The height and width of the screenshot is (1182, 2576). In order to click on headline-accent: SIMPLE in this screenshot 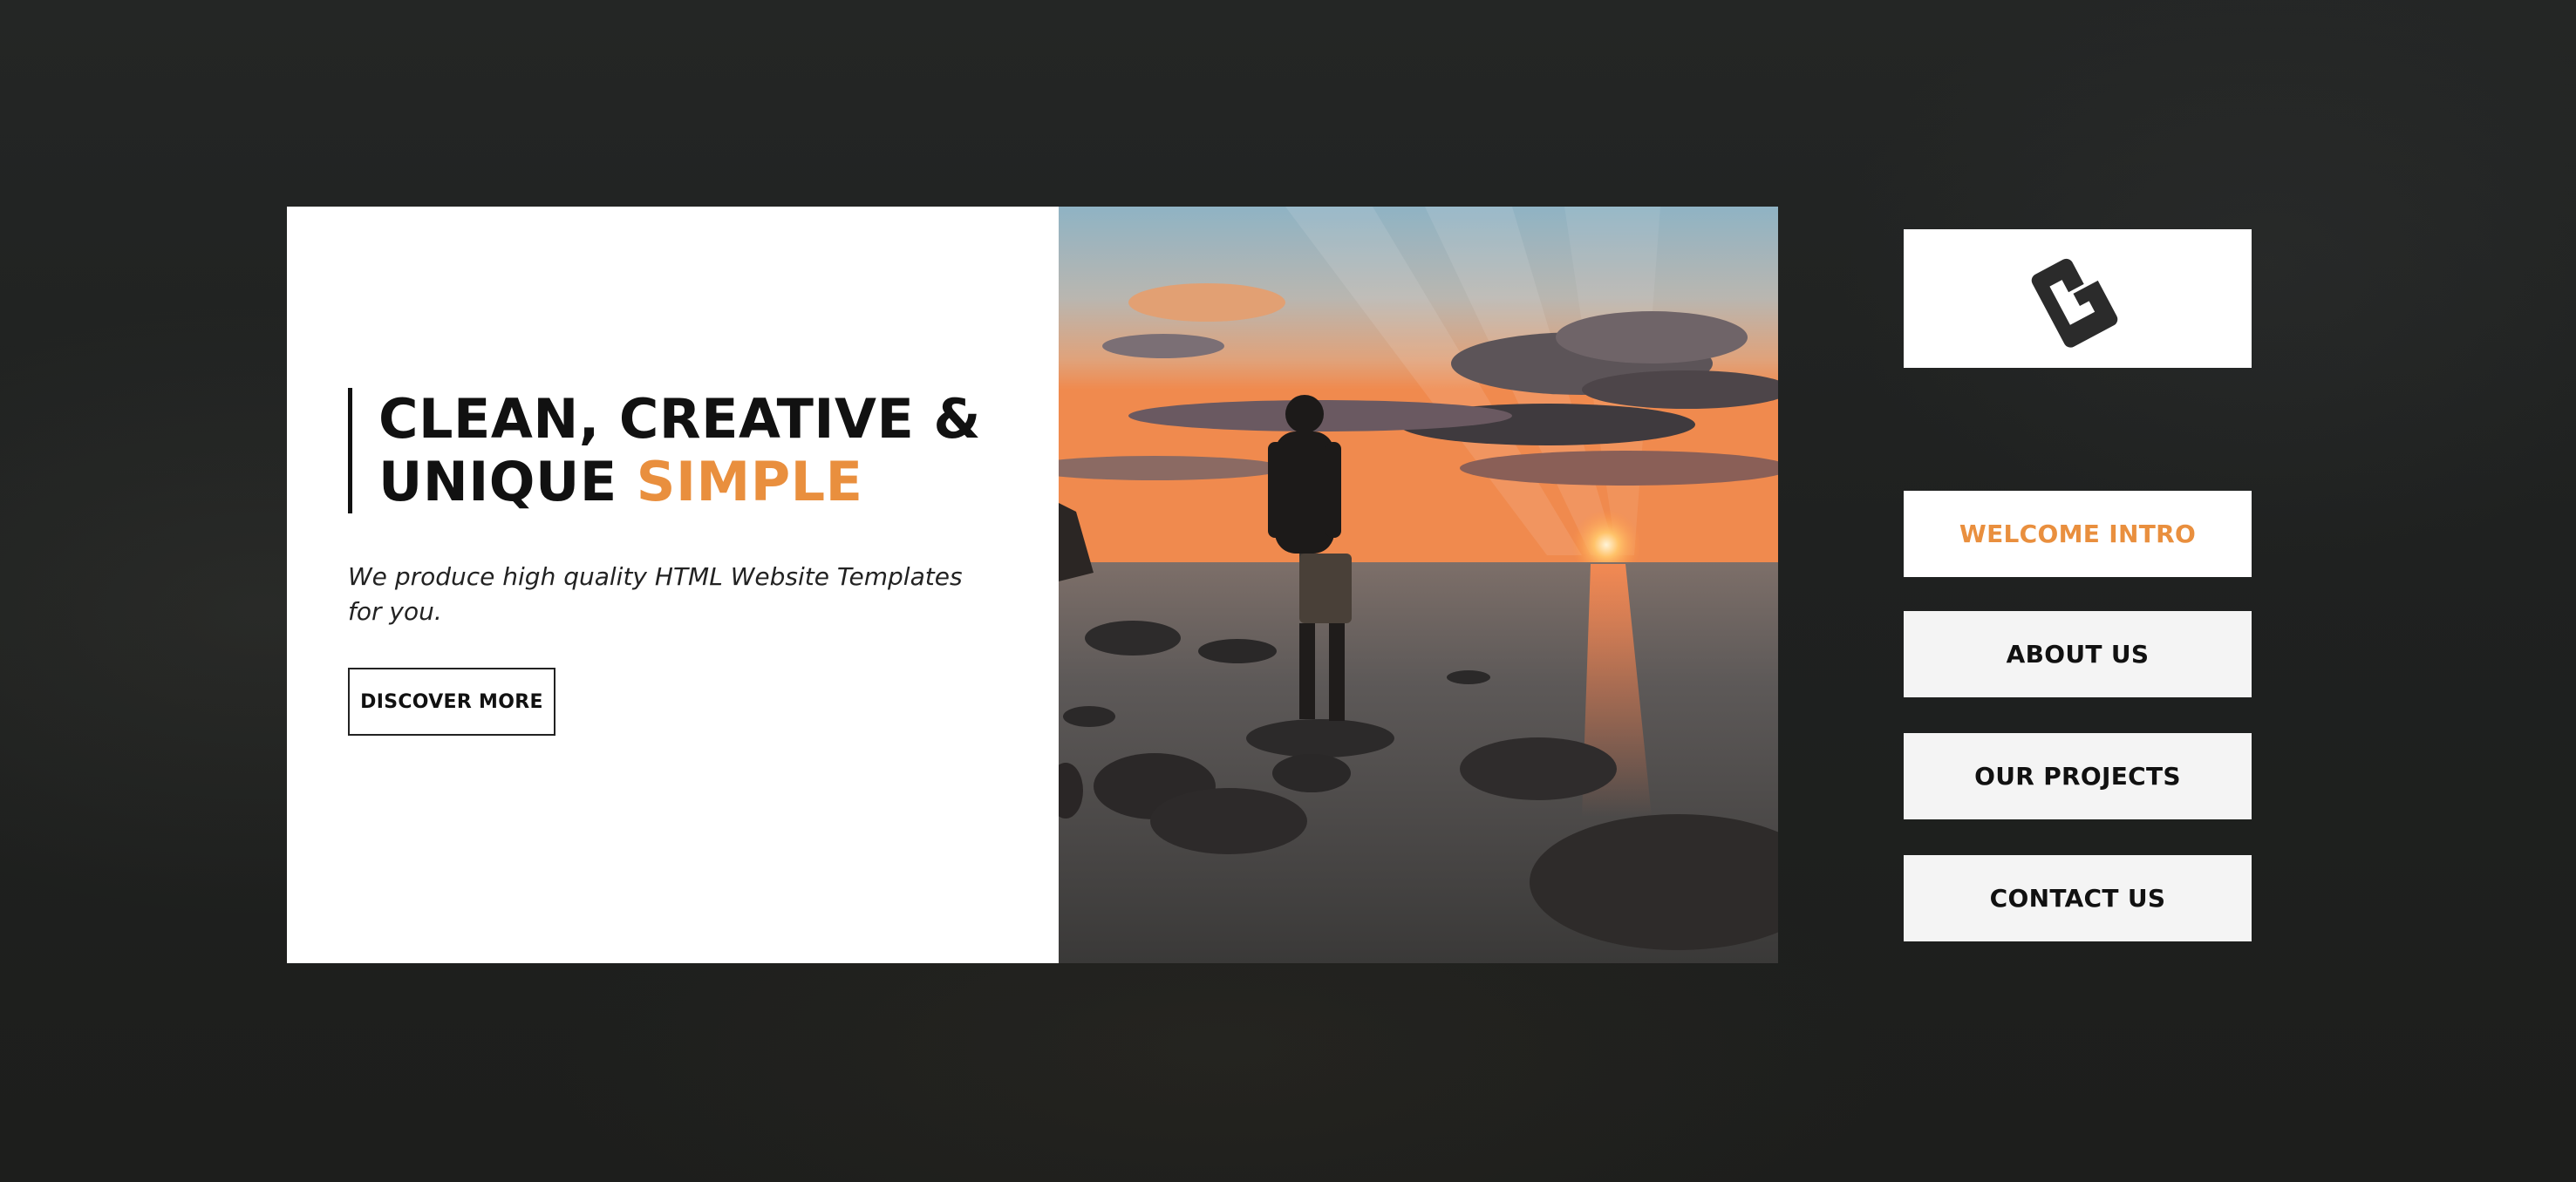, I will do `click(750, 482)`.